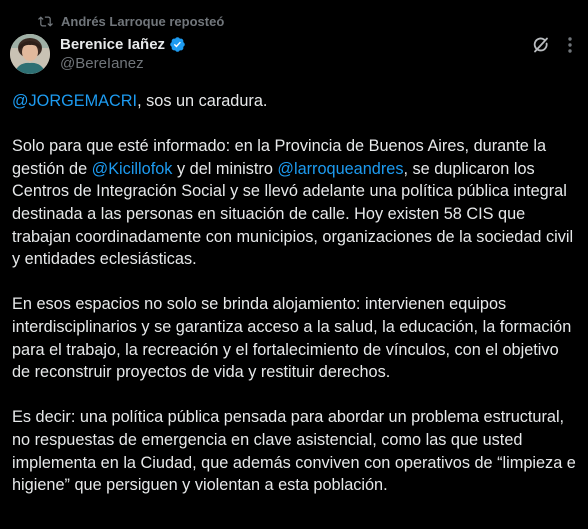  I want to click on avatar, so click(30, 54).